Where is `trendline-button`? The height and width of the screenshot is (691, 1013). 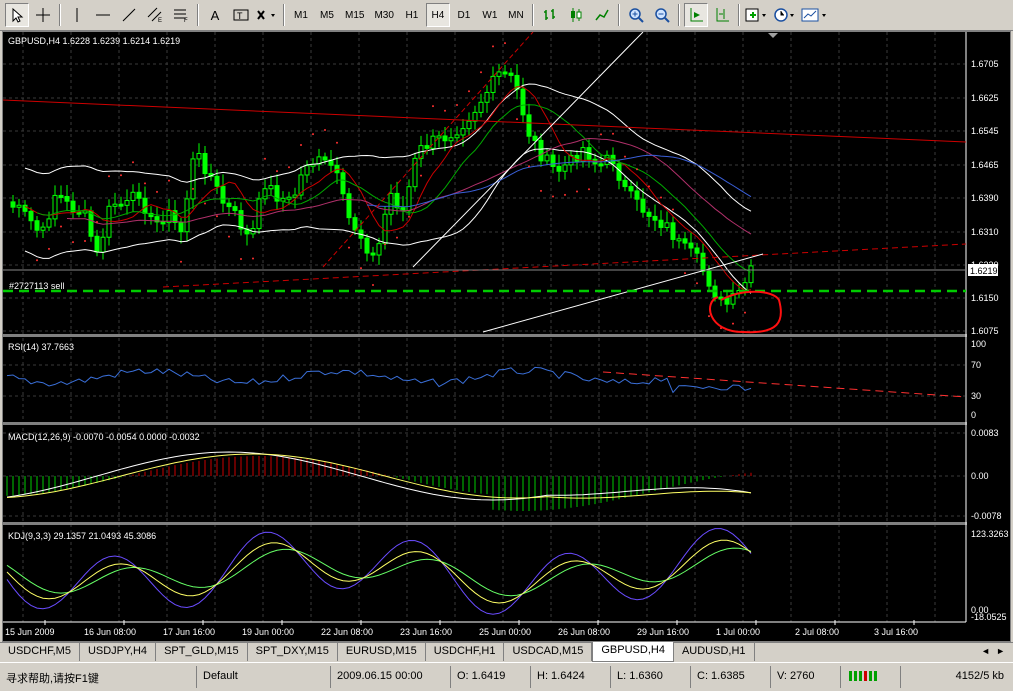
trendline-button is located at coordinates (129, 15).